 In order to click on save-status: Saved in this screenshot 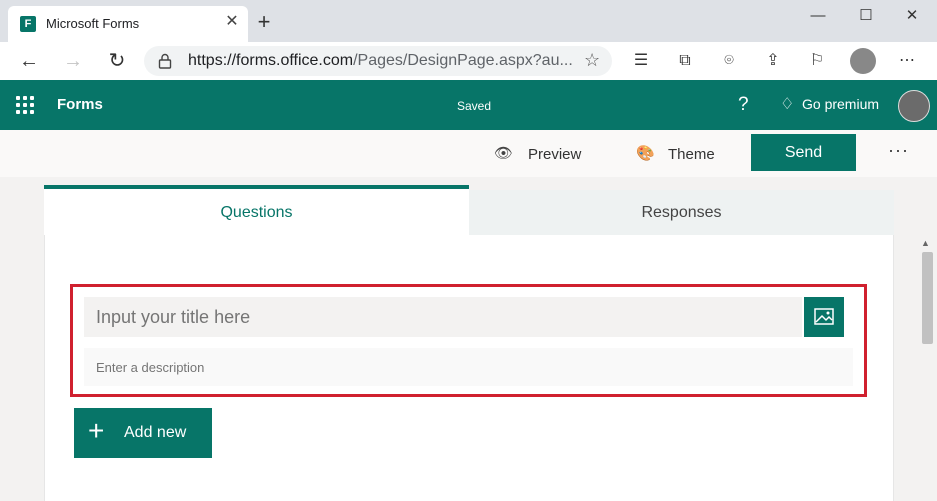, I will do `click(474, 106)`.